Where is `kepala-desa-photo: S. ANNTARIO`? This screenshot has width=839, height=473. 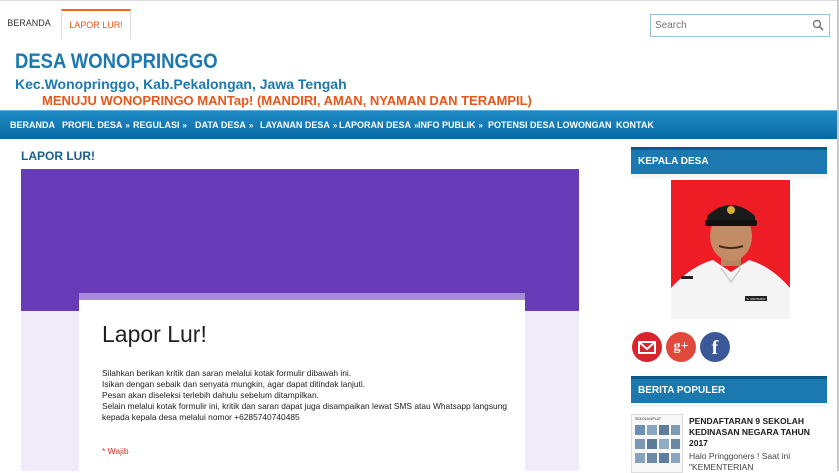
kepala-desa-photo: S. ANNTARIO is located at coordinates (730, 249).